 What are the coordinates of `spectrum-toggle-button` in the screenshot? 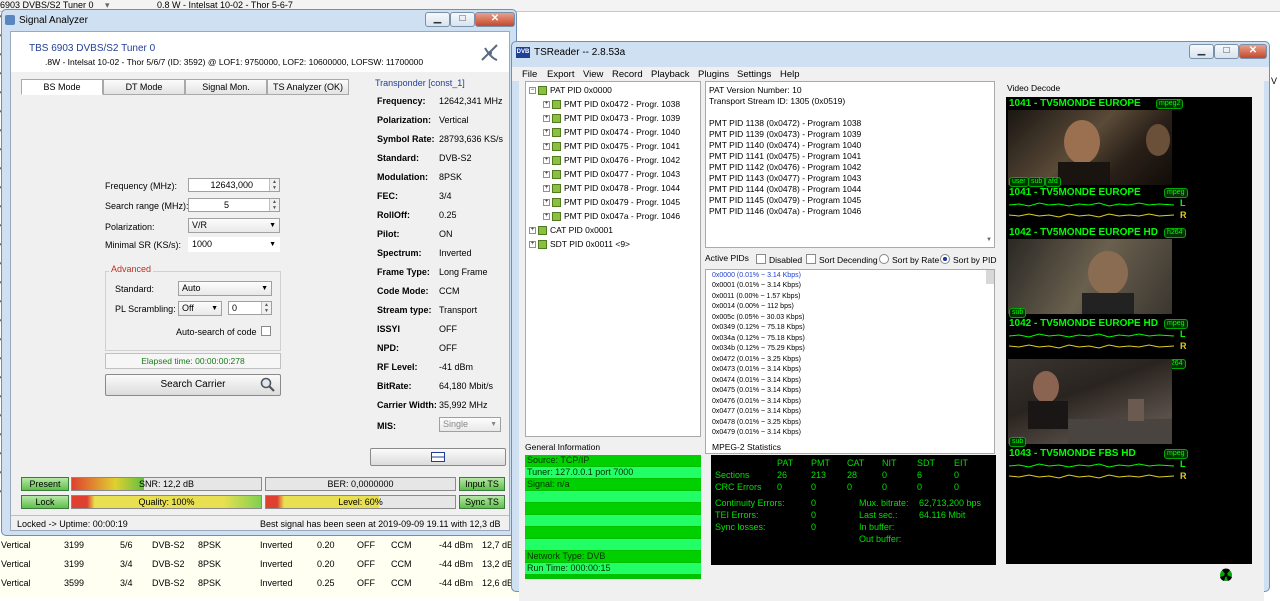 It's located at (438, 457).